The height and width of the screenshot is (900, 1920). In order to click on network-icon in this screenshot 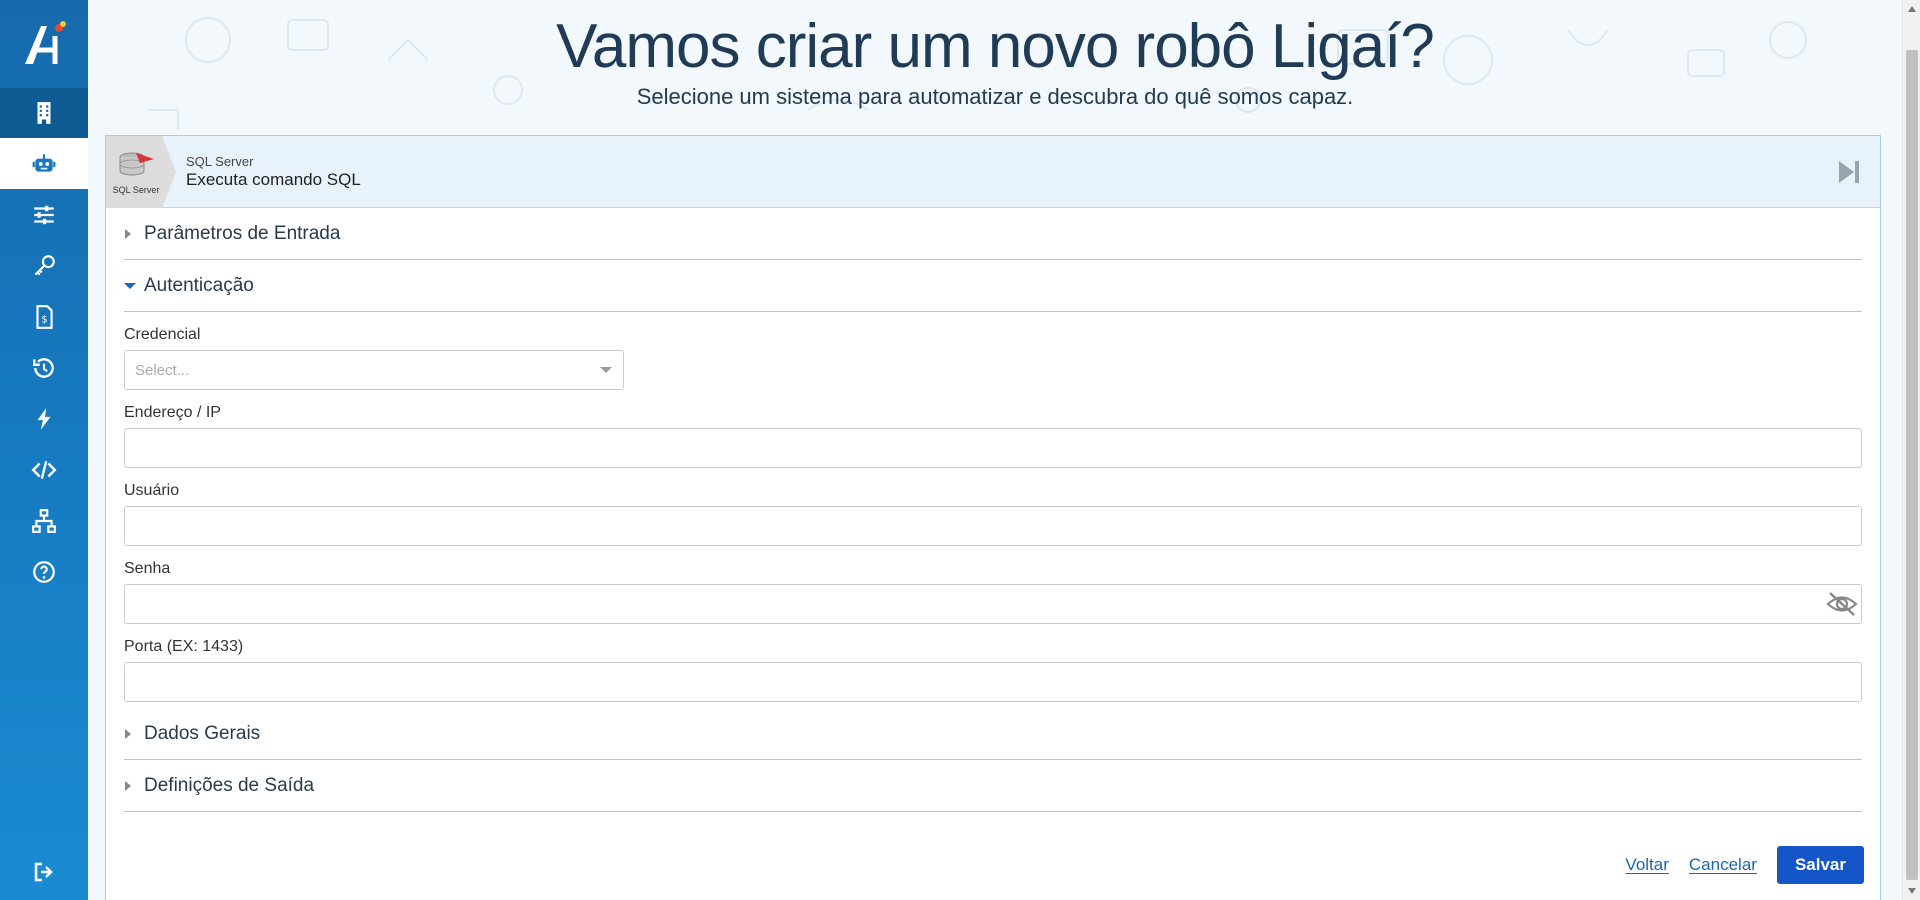, I will do `click(44, 520)`.